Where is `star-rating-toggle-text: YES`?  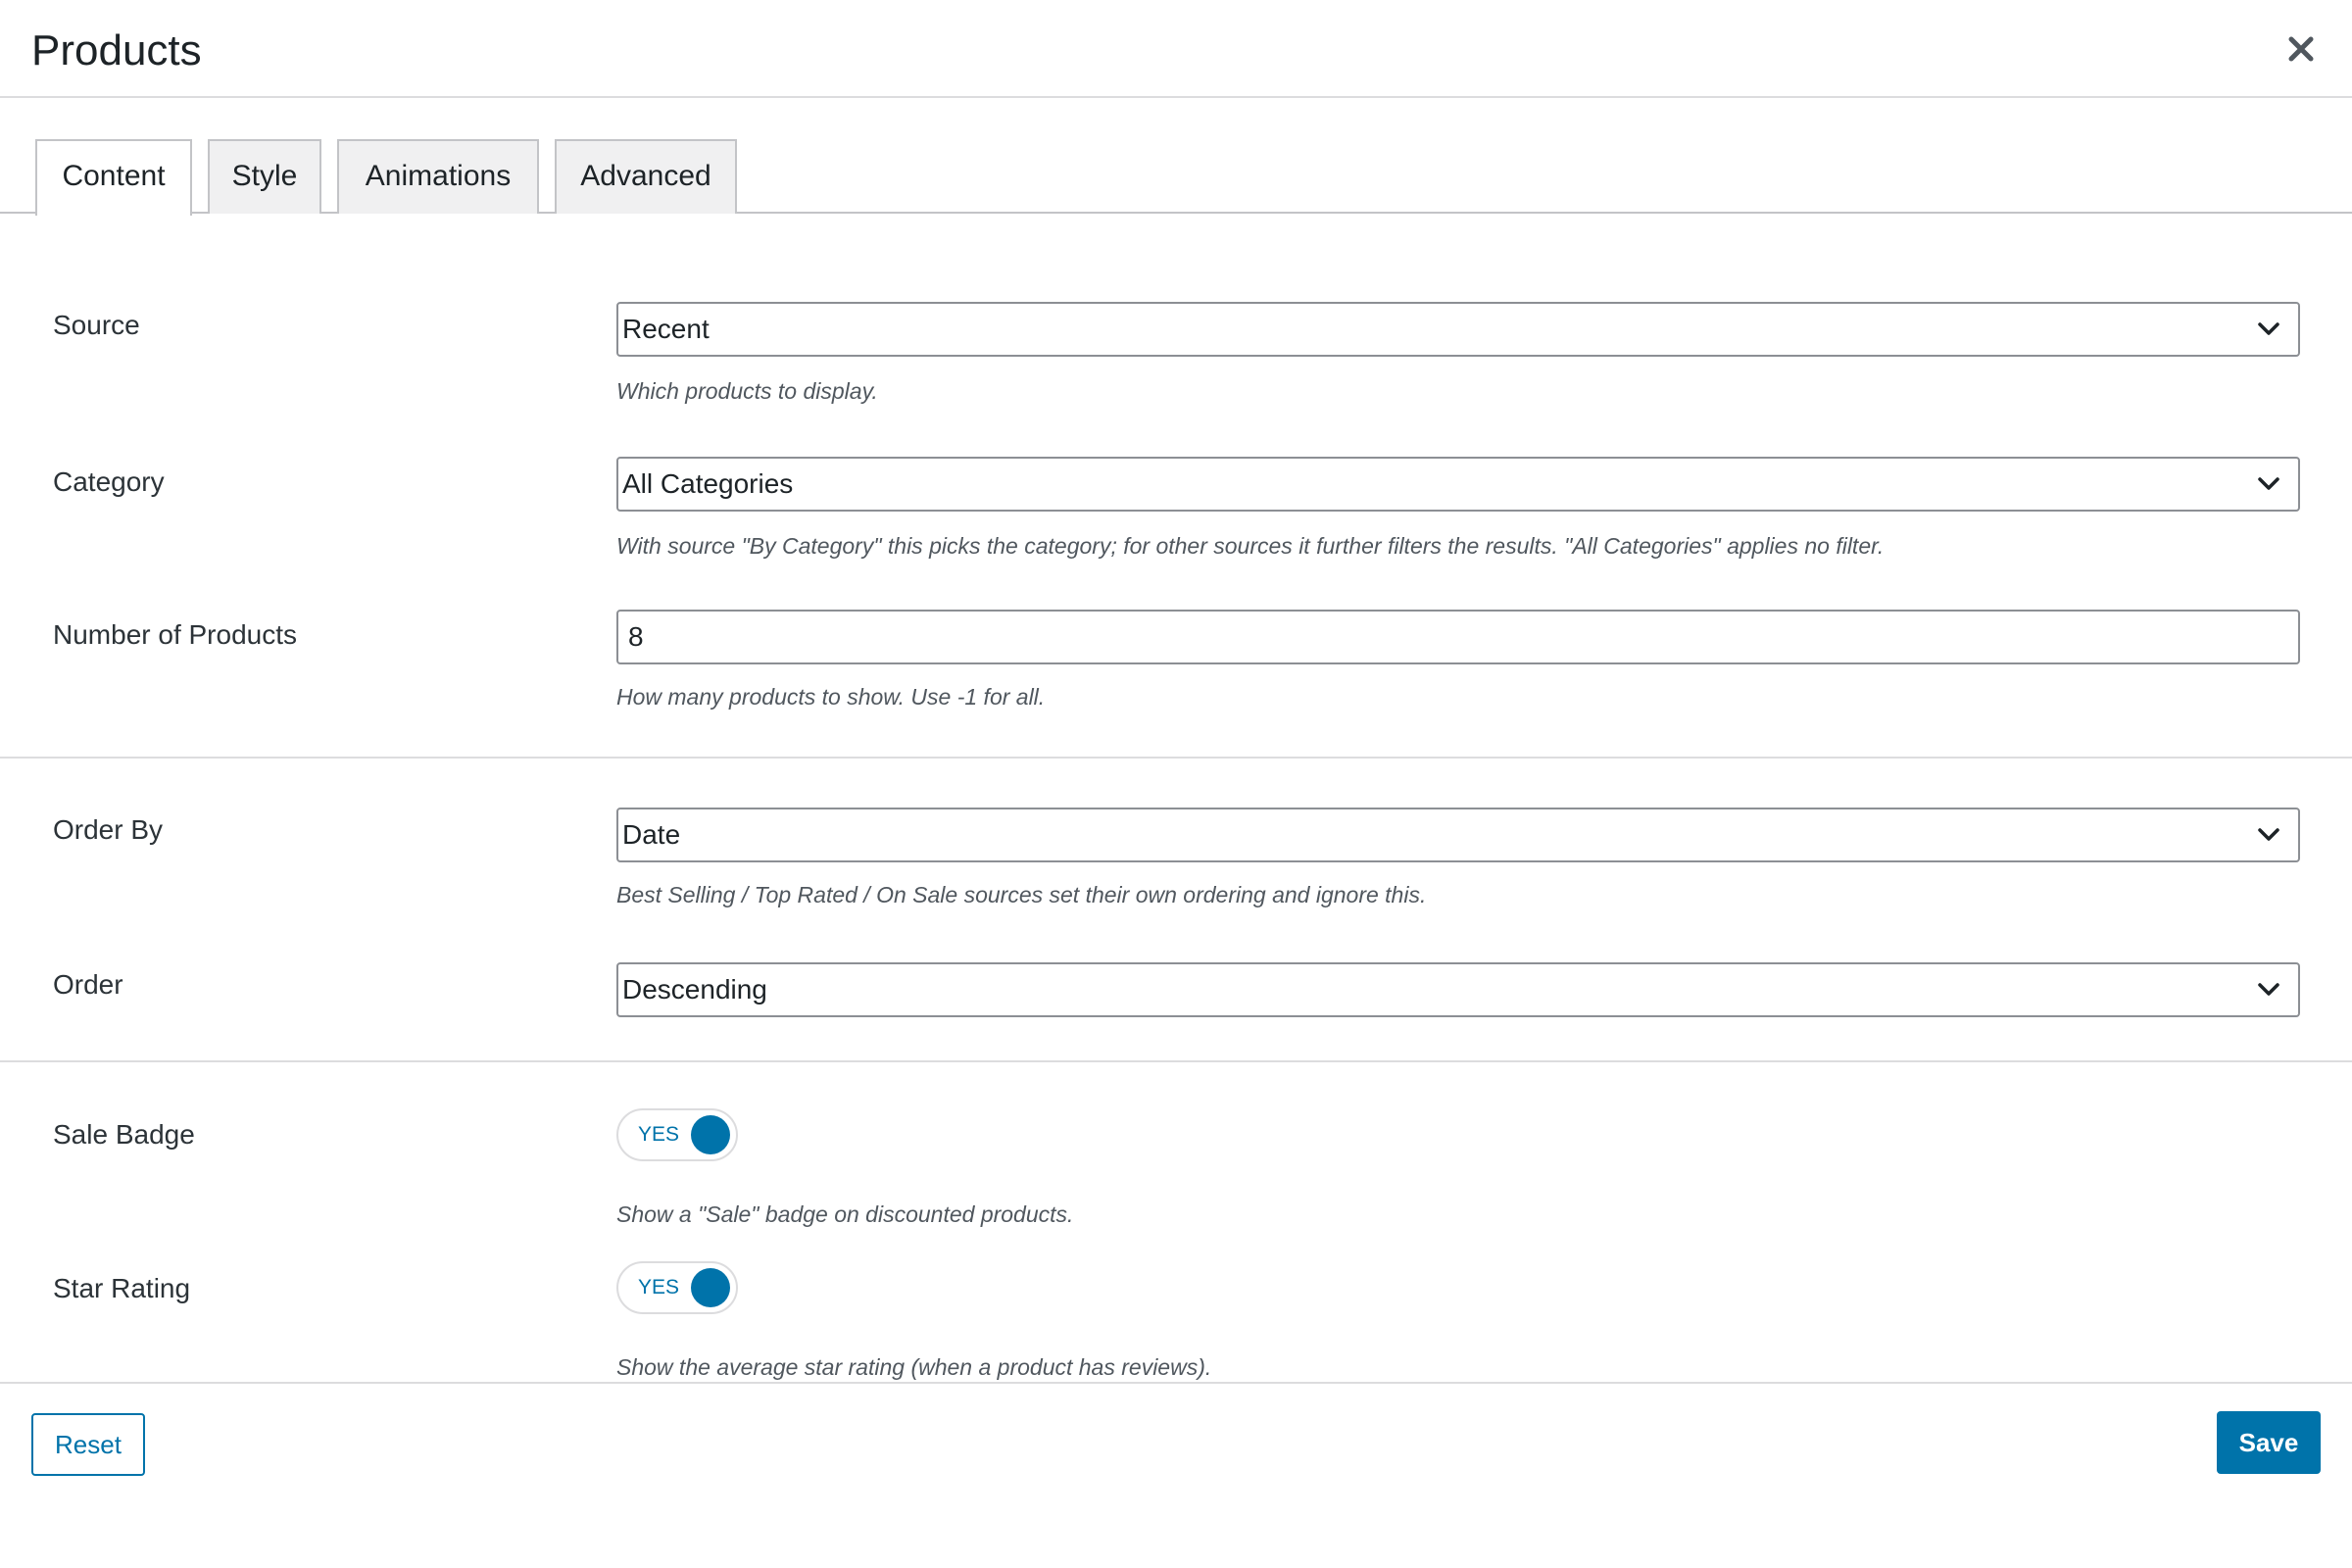 star-rating-toggle-text: YES is located at coordinates (659, 1287).